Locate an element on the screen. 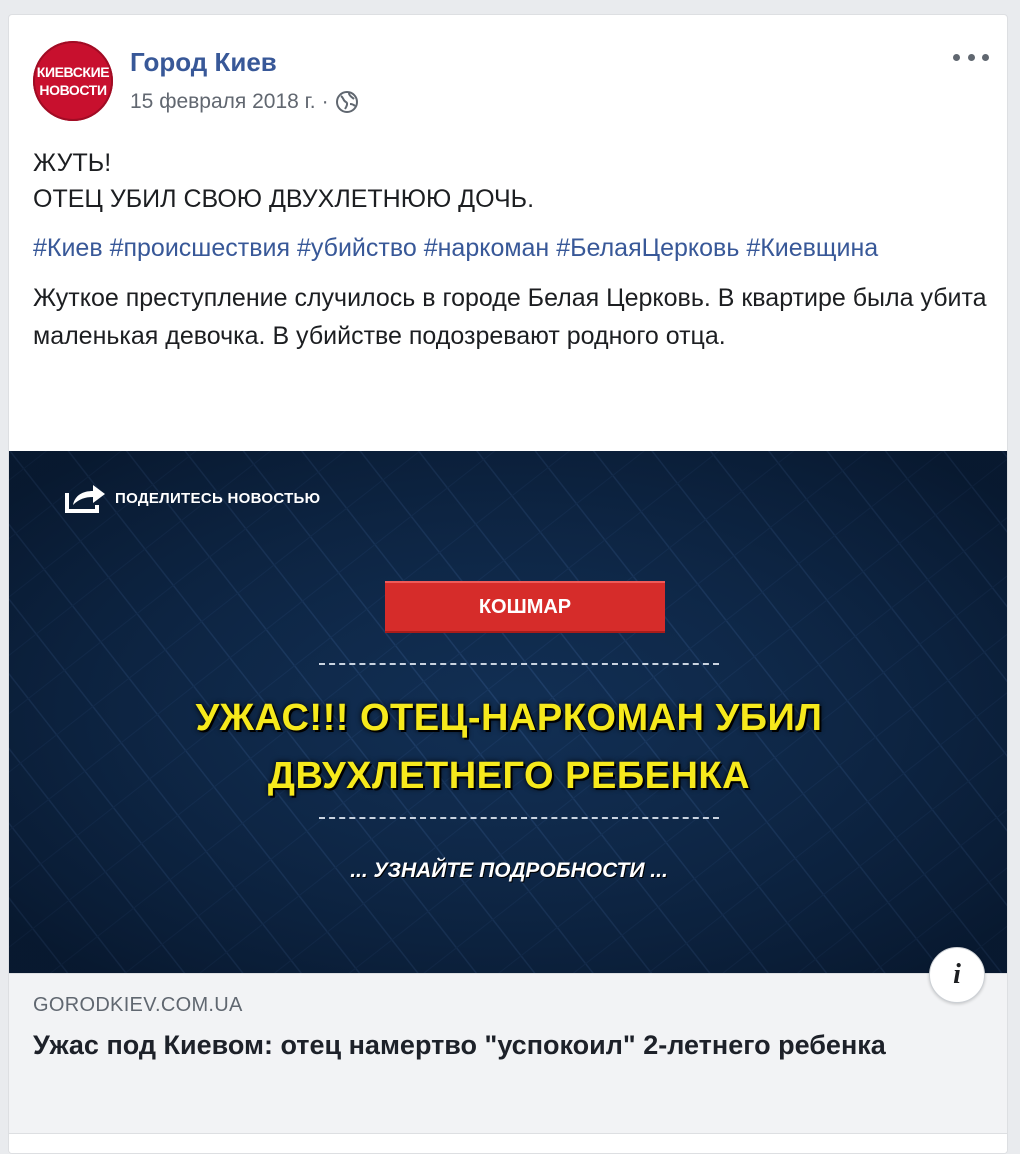 This screenshot has width=1020, height=1154. divider-bottom is located at coordinates (519, 818).